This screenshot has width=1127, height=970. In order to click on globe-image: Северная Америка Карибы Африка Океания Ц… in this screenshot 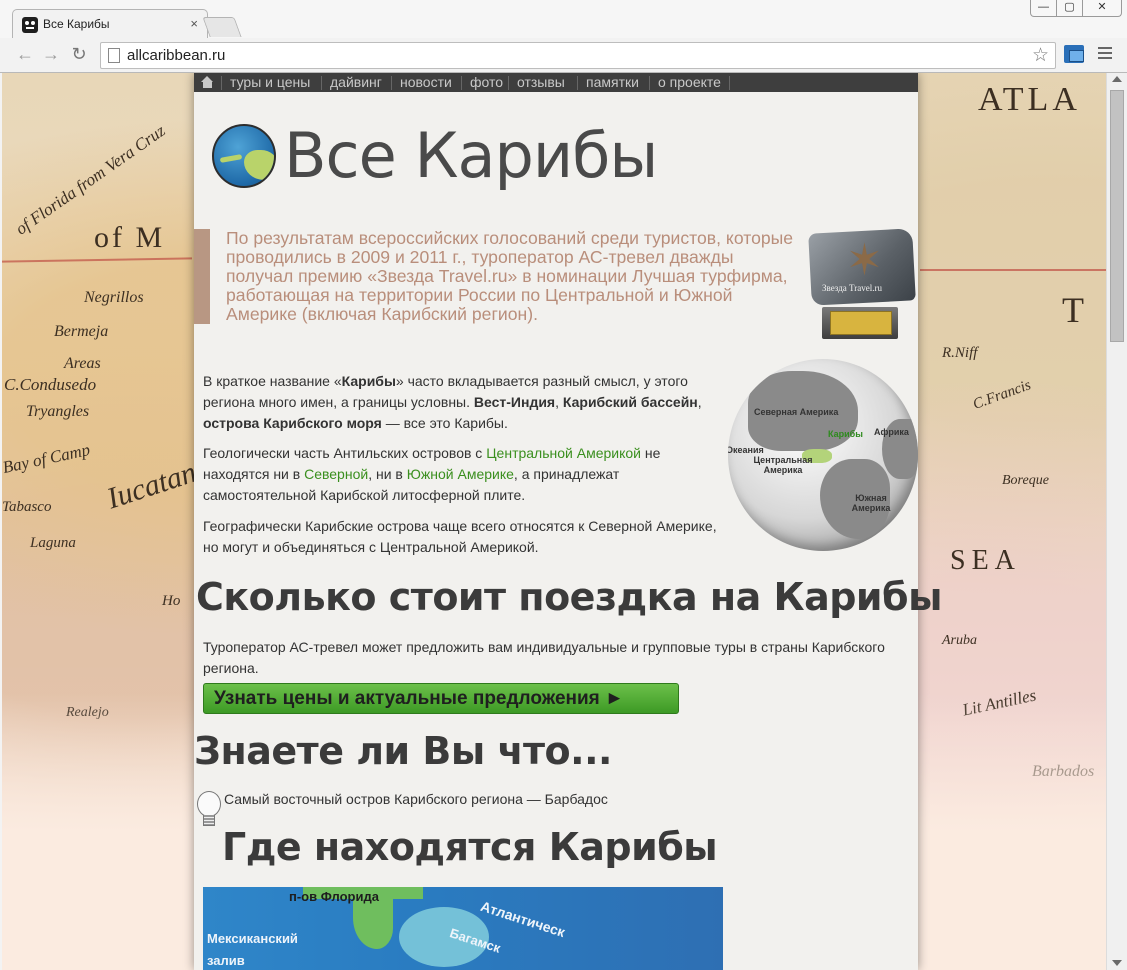, I will do `click(823, 455)`.